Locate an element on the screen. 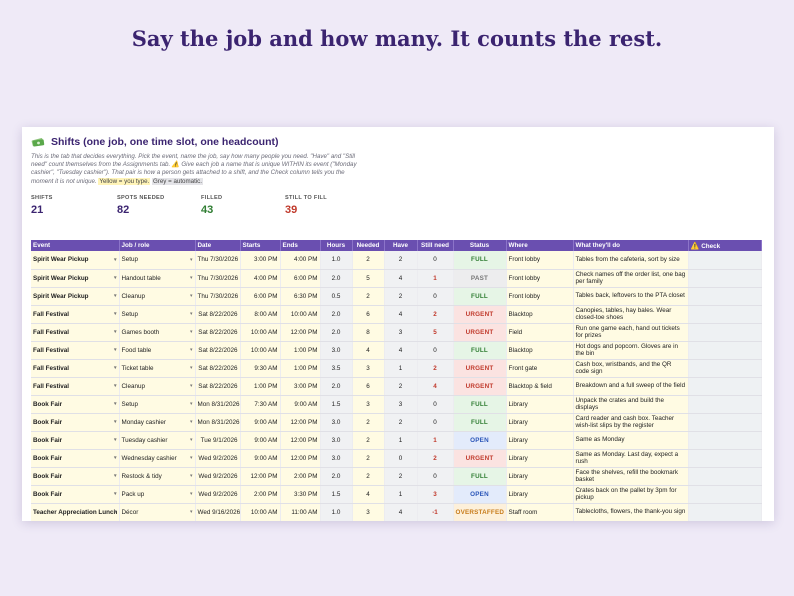  cell-todo: Unpack the crates and build the displays is located at coordinates (631, 404).